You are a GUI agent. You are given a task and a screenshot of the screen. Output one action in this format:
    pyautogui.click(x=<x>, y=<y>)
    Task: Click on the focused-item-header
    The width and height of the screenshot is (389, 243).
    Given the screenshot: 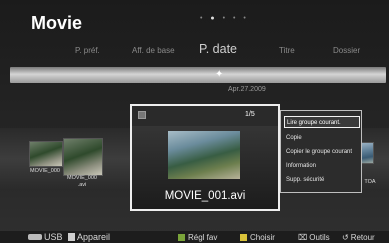 What is the action you would take?
    pyautogui.click(x=205, y=116)
    